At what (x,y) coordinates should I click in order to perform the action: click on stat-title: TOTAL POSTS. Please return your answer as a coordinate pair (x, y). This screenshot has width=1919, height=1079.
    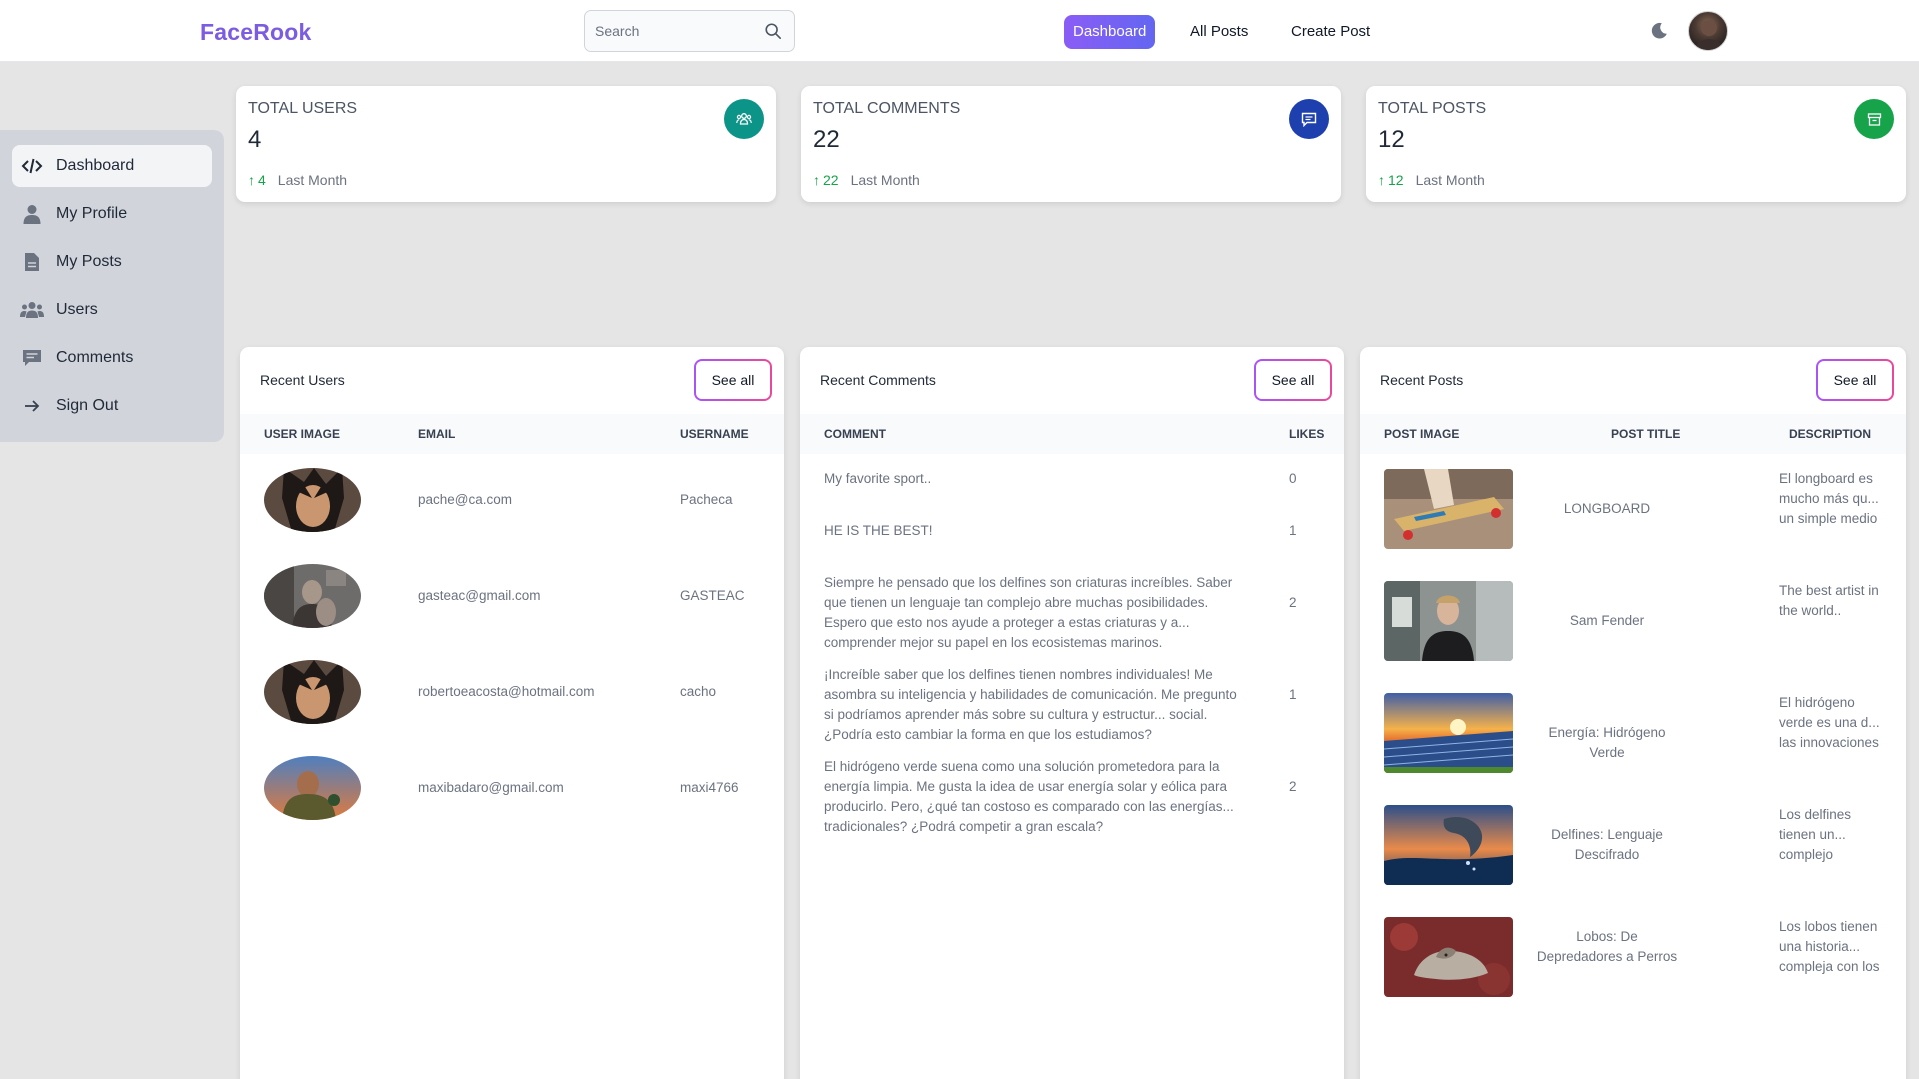
    Looking at the image, I should click on (1432, 108).